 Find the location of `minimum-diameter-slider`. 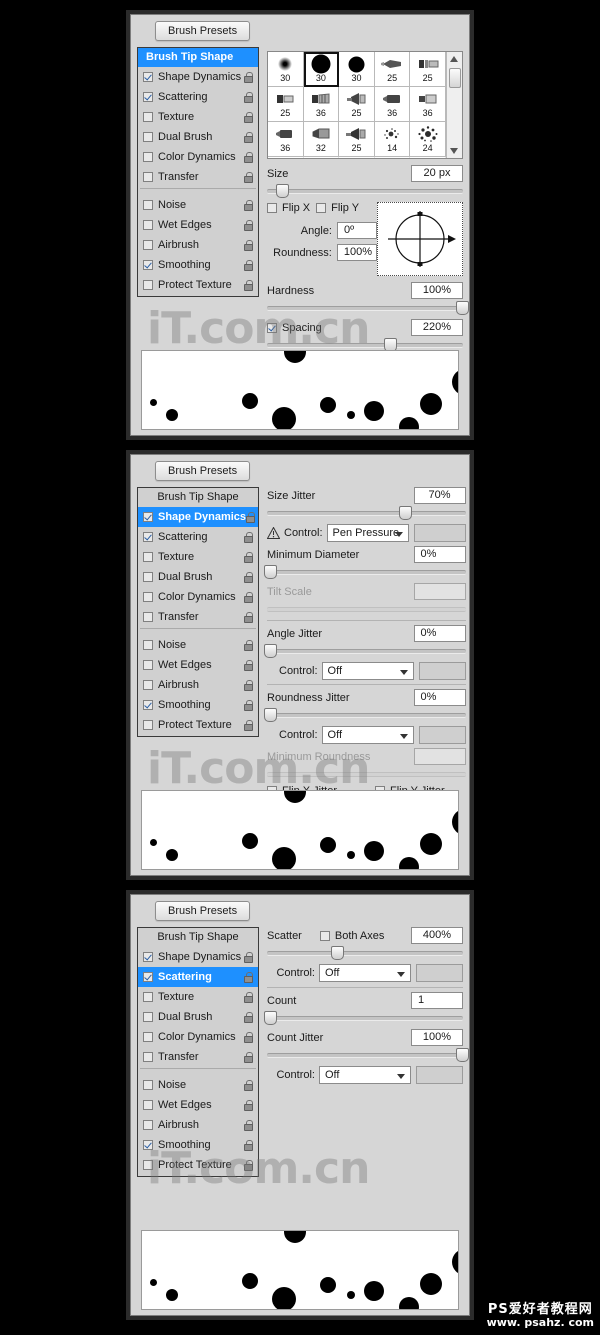

minimum-diameter-slider is located at coordinates (364, 572).